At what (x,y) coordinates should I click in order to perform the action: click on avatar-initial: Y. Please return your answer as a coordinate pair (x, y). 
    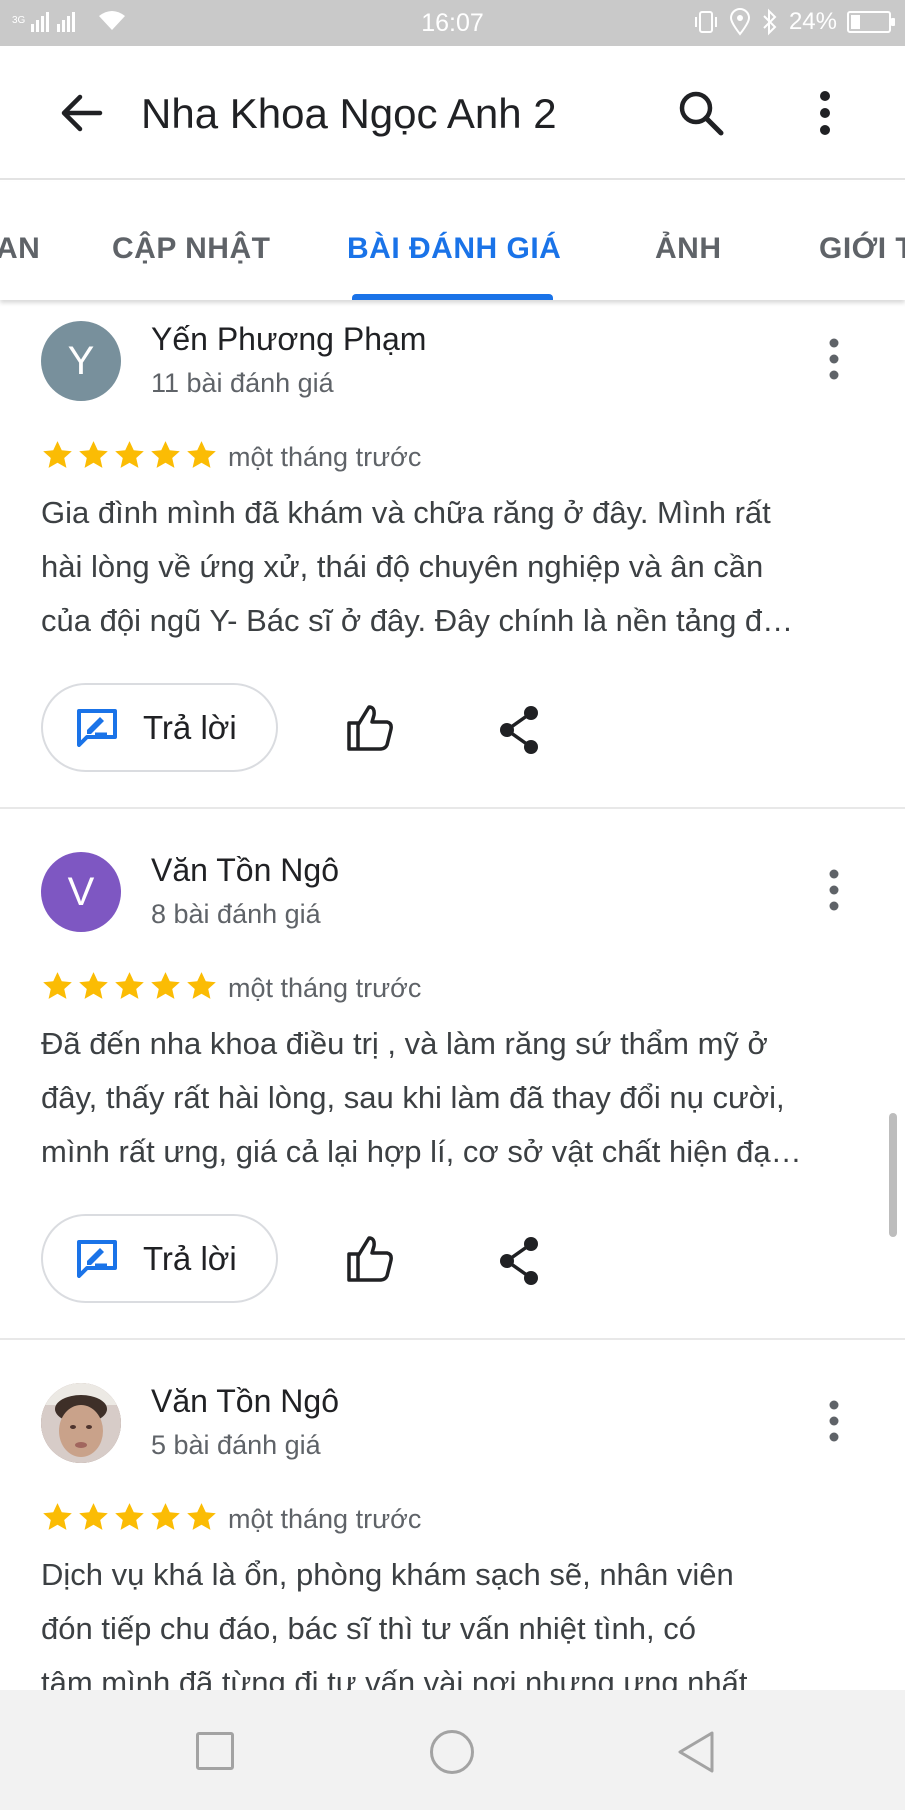
    Looking at the image, I should click on (81, 360).